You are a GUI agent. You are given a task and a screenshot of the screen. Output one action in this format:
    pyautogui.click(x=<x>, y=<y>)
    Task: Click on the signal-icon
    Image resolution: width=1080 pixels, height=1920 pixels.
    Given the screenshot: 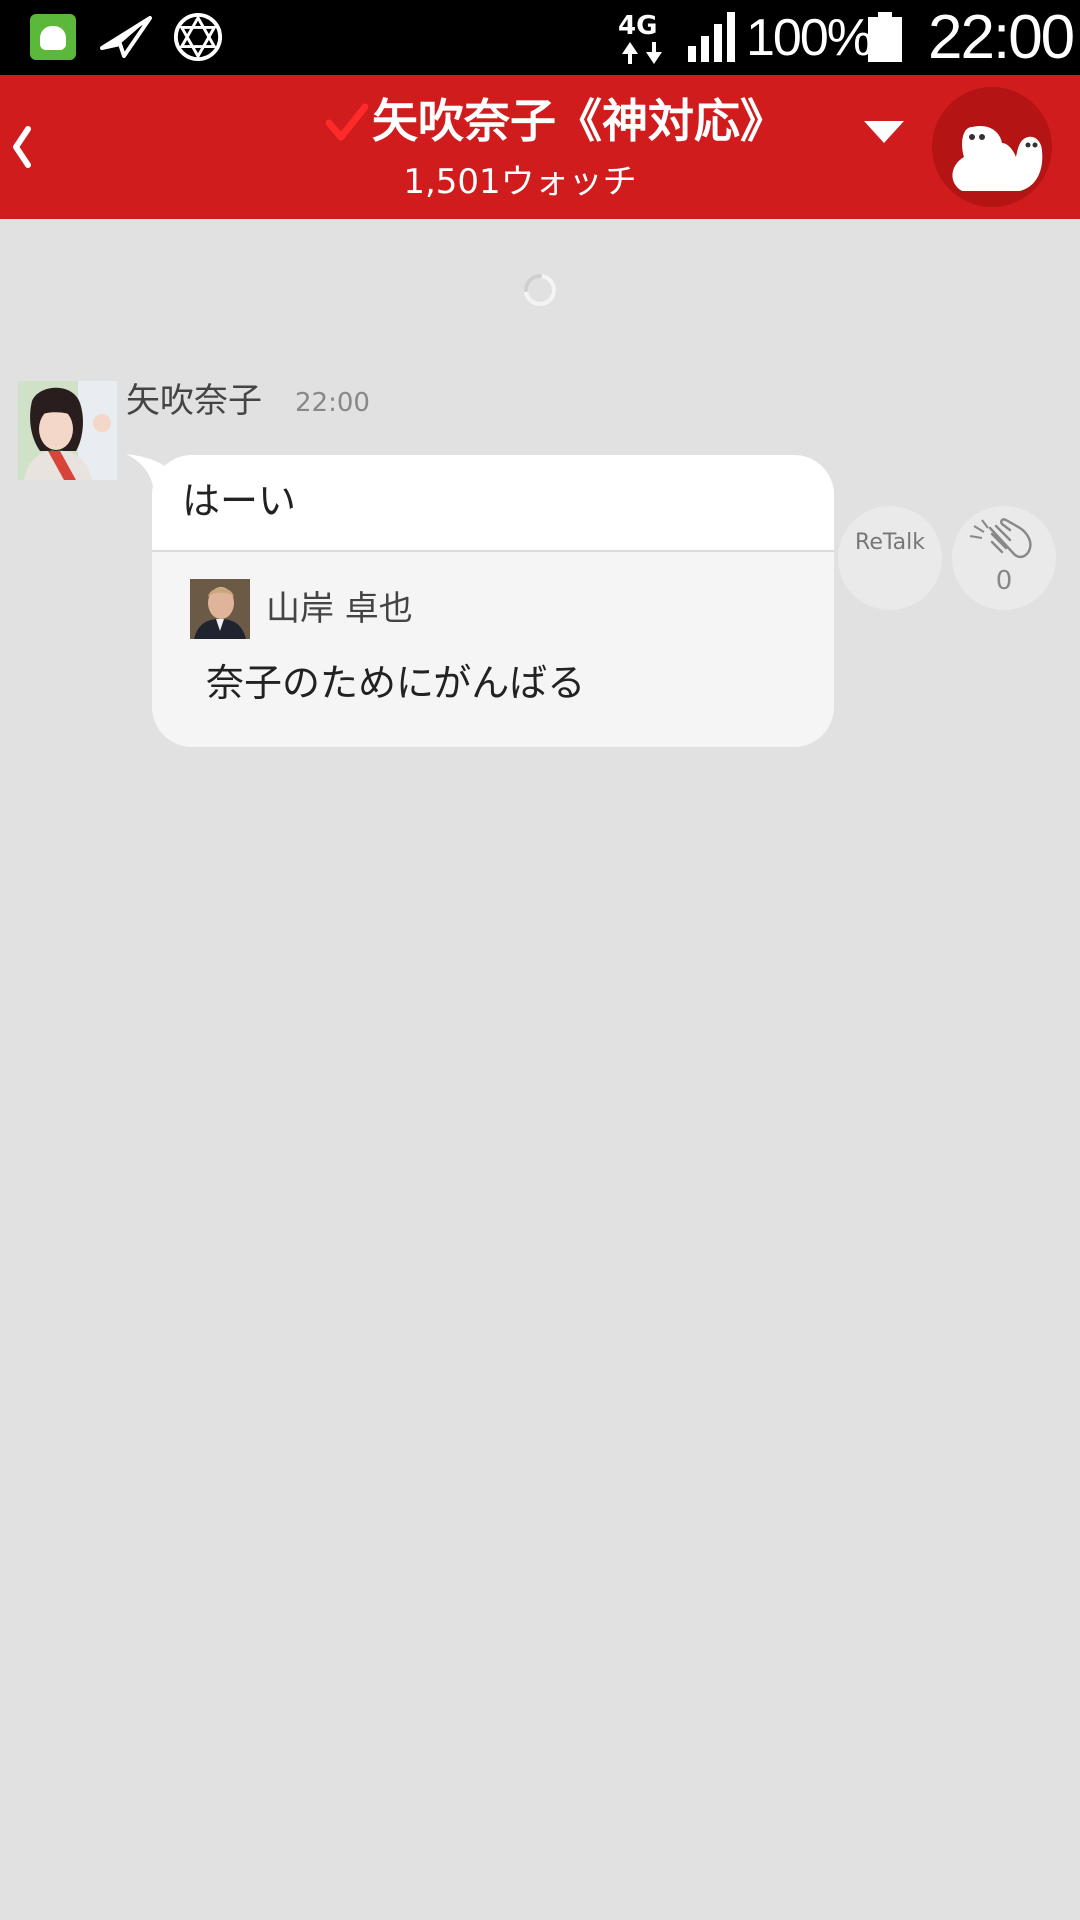 What is the action you would take?
    pyautogui.click(x=711, y=37)
    